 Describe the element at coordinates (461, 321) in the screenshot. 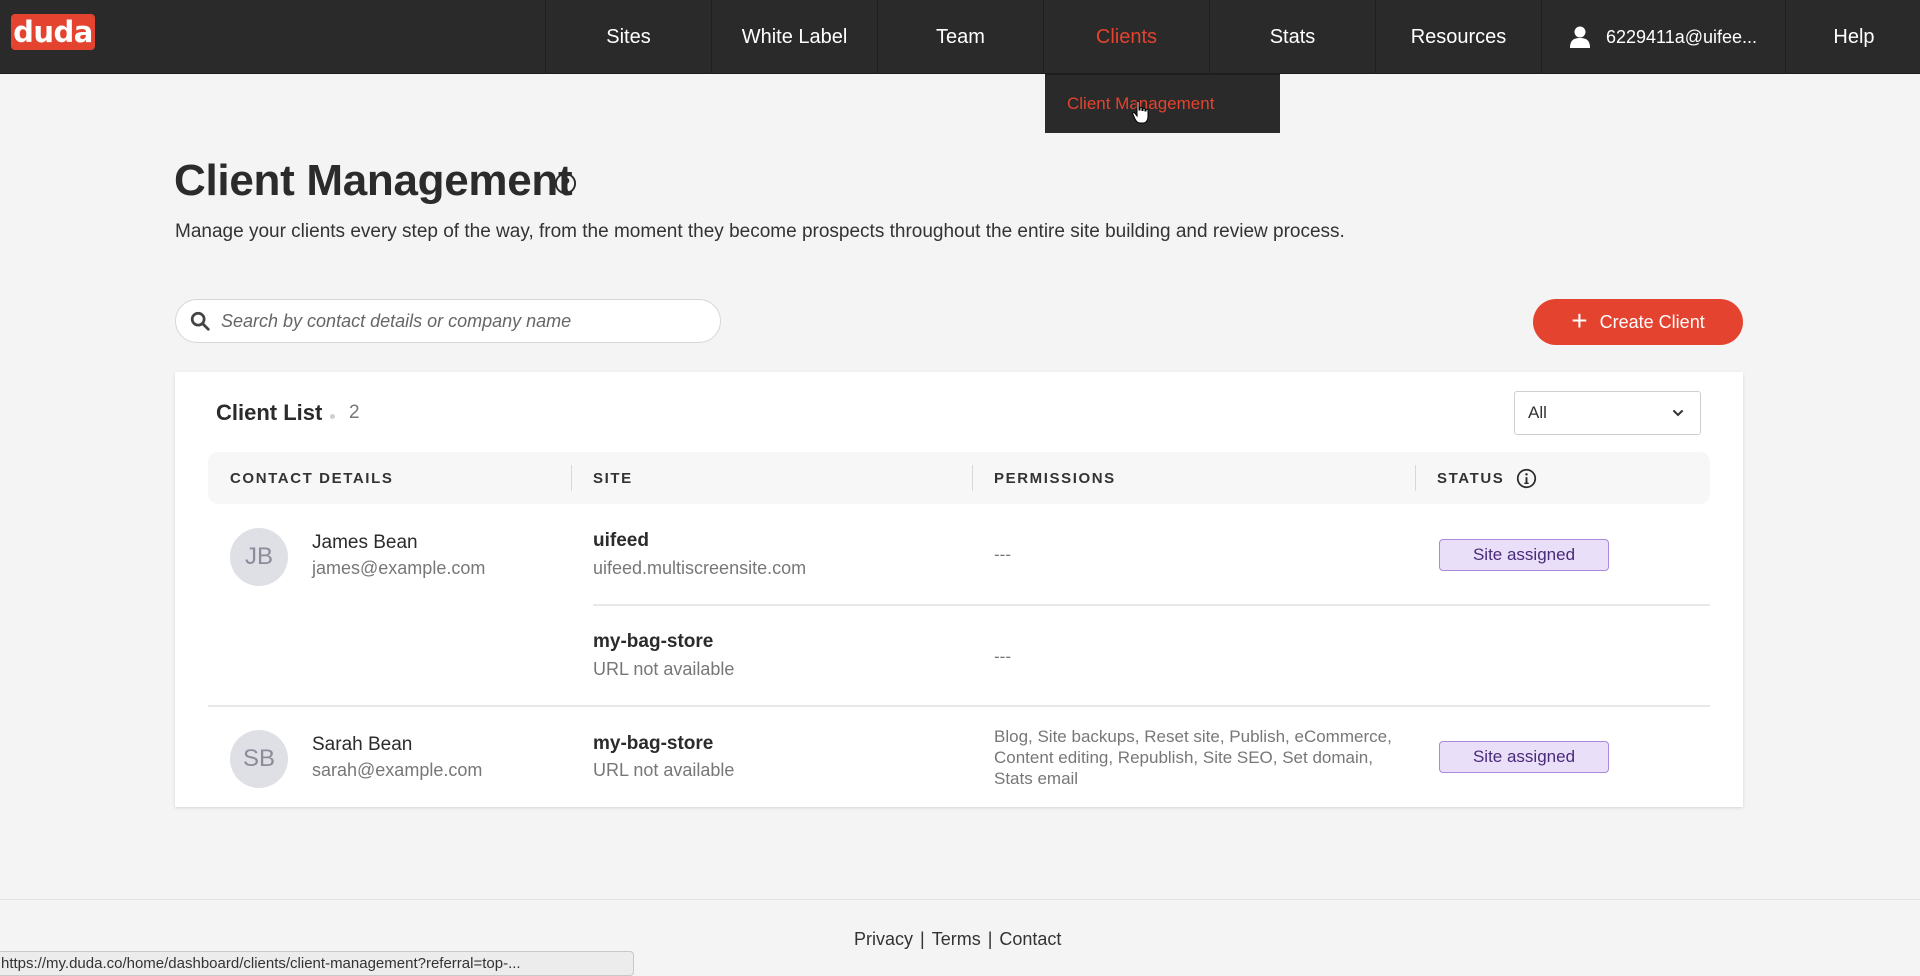

I see `search-input` at that location.